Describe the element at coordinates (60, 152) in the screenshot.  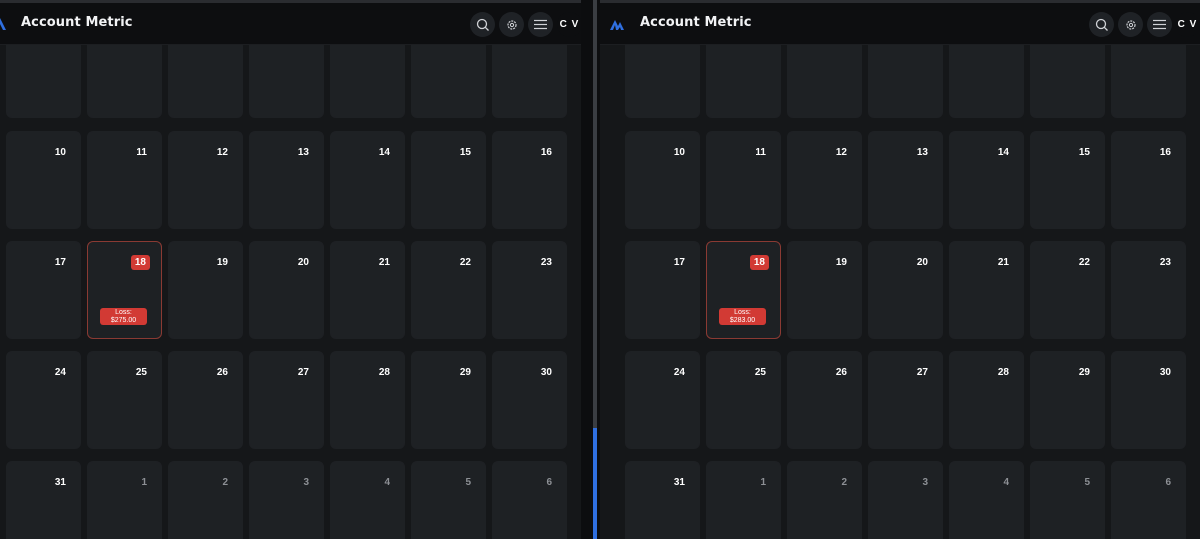
I see `day-number: 10` at that location.